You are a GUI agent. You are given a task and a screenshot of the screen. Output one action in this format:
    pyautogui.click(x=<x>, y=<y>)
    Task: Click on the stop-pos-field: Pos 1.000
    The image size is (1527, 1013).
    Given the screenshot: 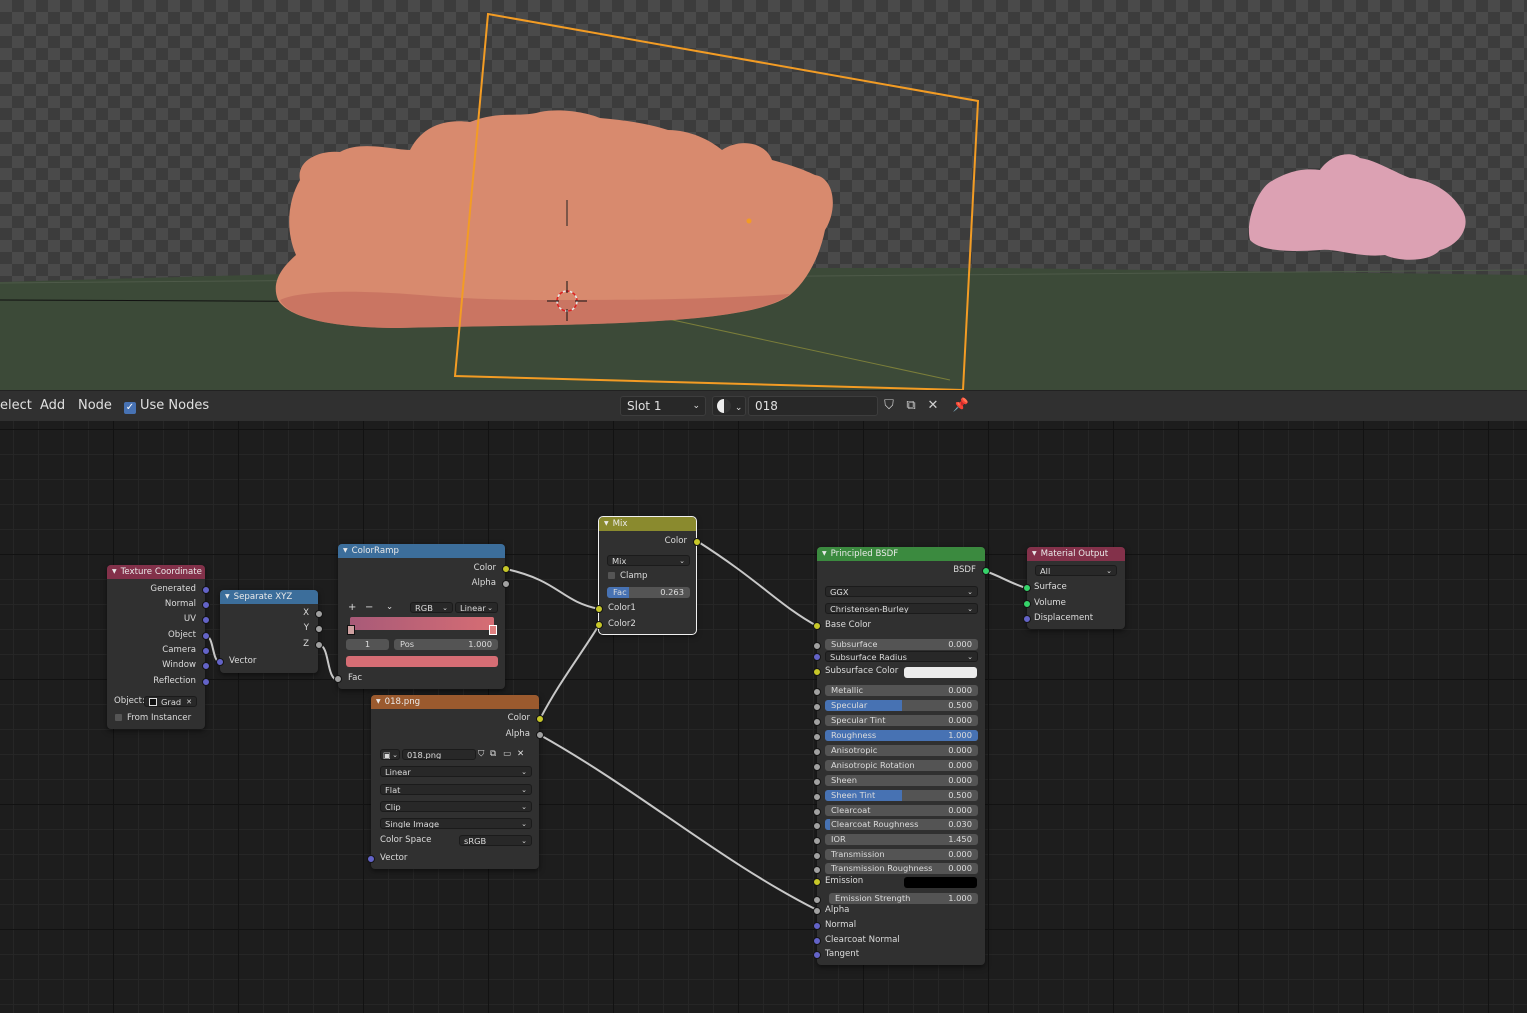 What is the action you would take?
    pyautogui.click(x=446, y=644)
    